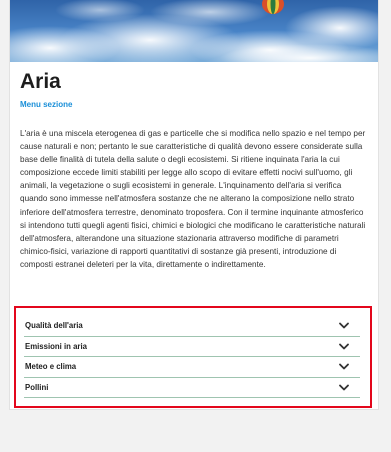  Describe the element at coordinates (192, 388) in the screenshot. I see `accordion-item-pollini: Pollini` at that location.